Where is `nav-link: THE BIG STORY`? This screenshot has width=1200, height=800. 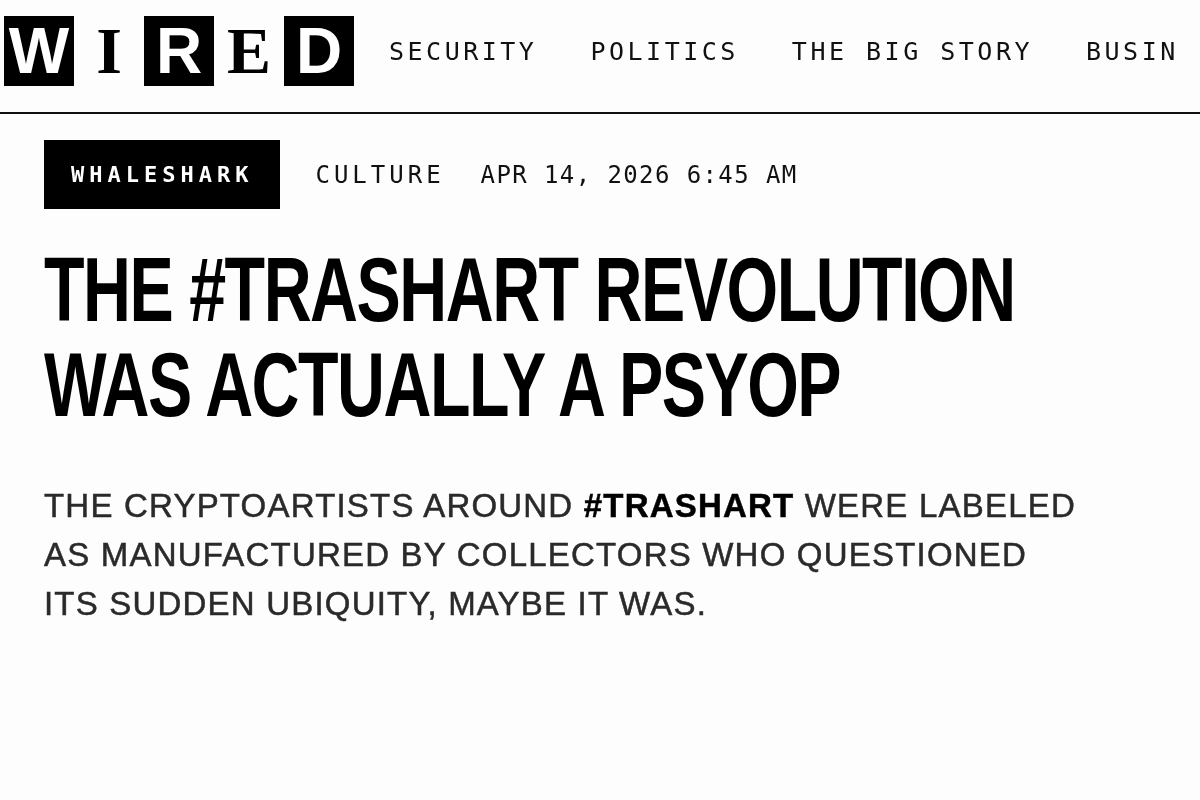
nav-link: THE BIG STORY is located at coordinates (912, 51).